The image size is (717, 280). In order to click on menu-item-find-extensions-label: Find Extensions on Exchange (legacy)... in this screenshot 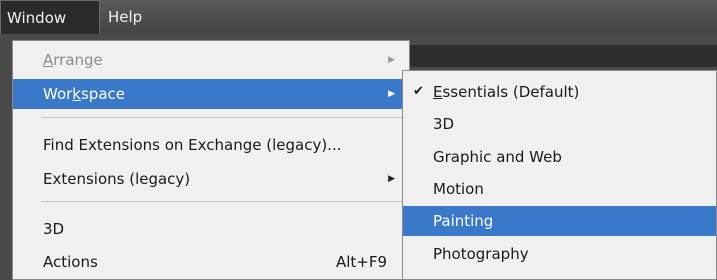, I will do `click(192, 145)`.